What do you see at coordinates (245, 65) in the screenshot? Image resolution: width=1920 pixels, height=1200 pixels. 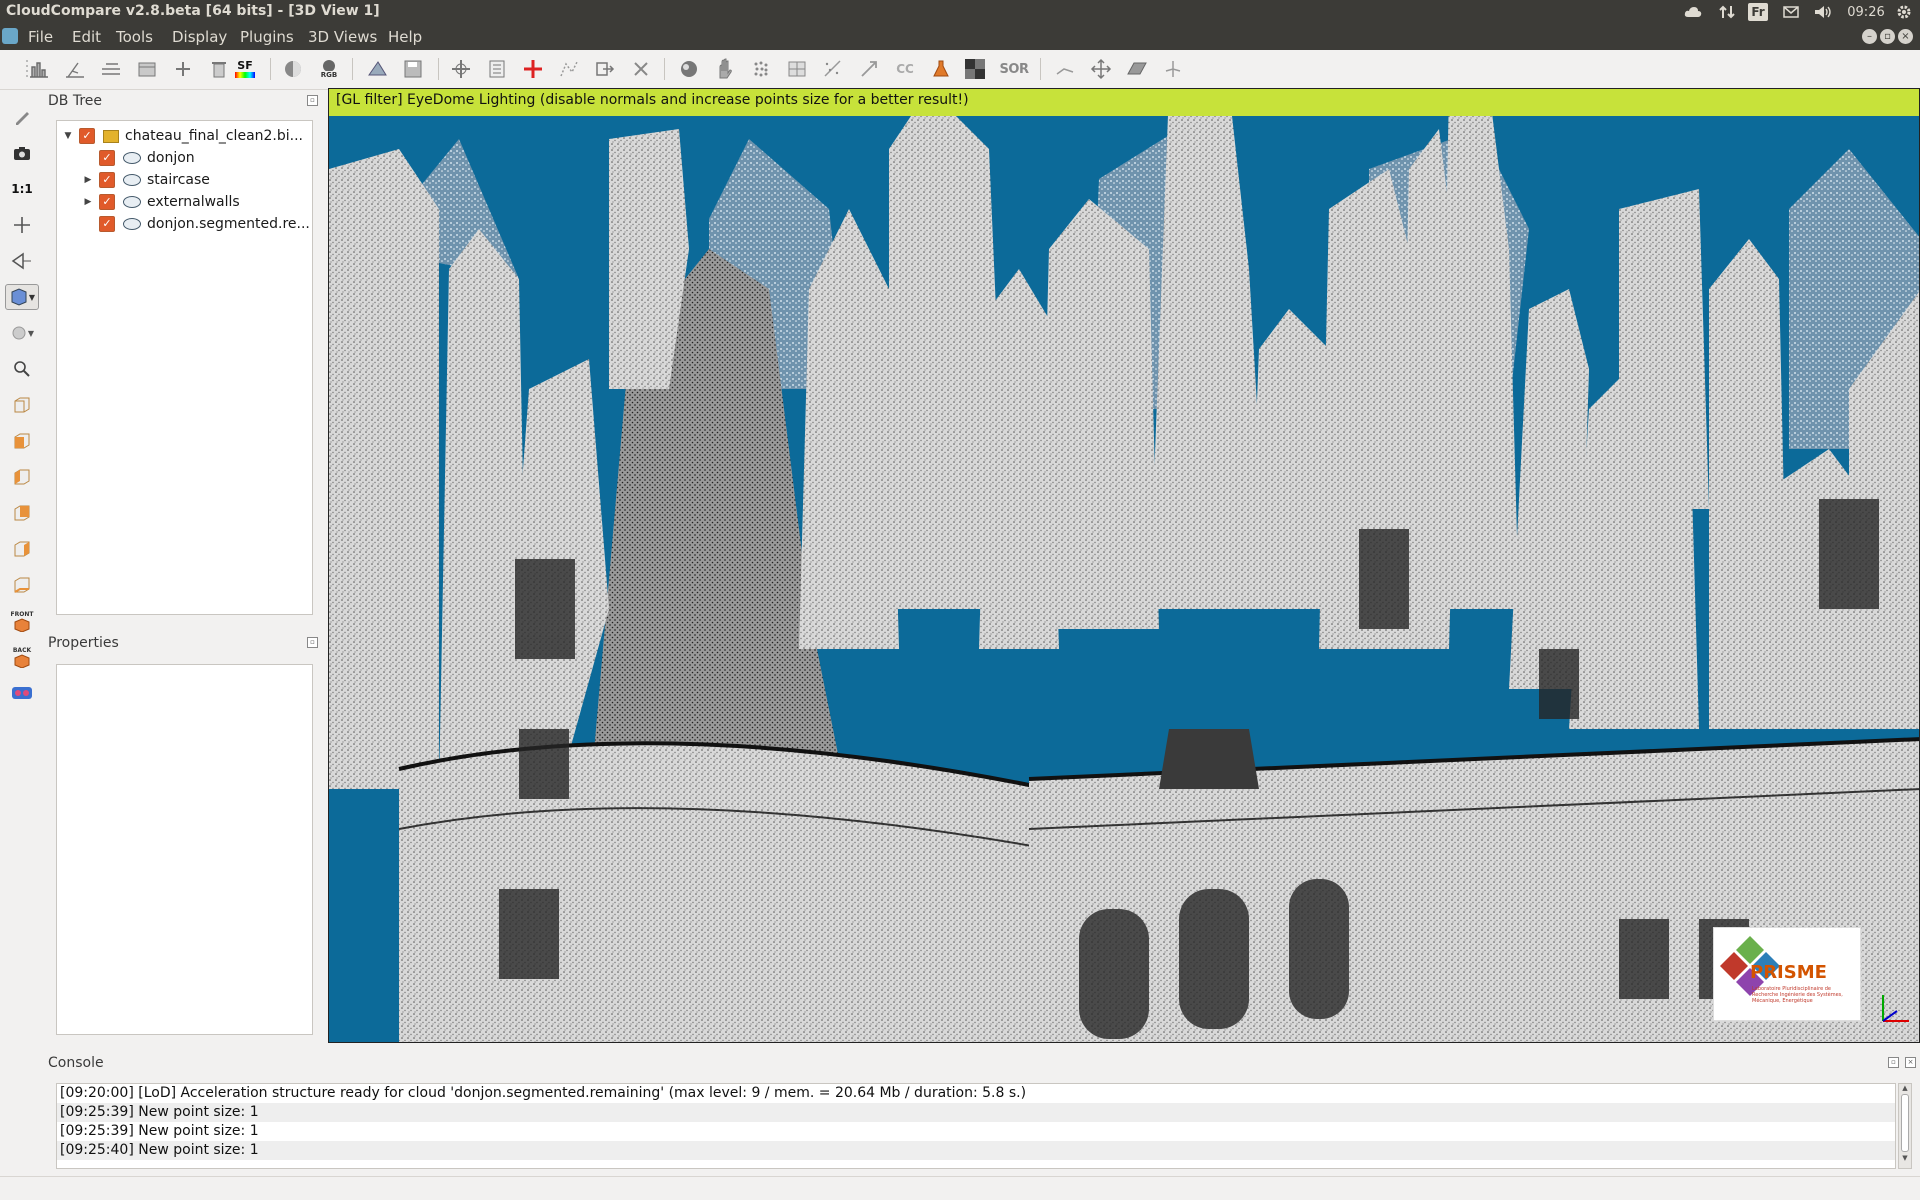 I see `sf-label: SF` at bounding box center [245, 65].